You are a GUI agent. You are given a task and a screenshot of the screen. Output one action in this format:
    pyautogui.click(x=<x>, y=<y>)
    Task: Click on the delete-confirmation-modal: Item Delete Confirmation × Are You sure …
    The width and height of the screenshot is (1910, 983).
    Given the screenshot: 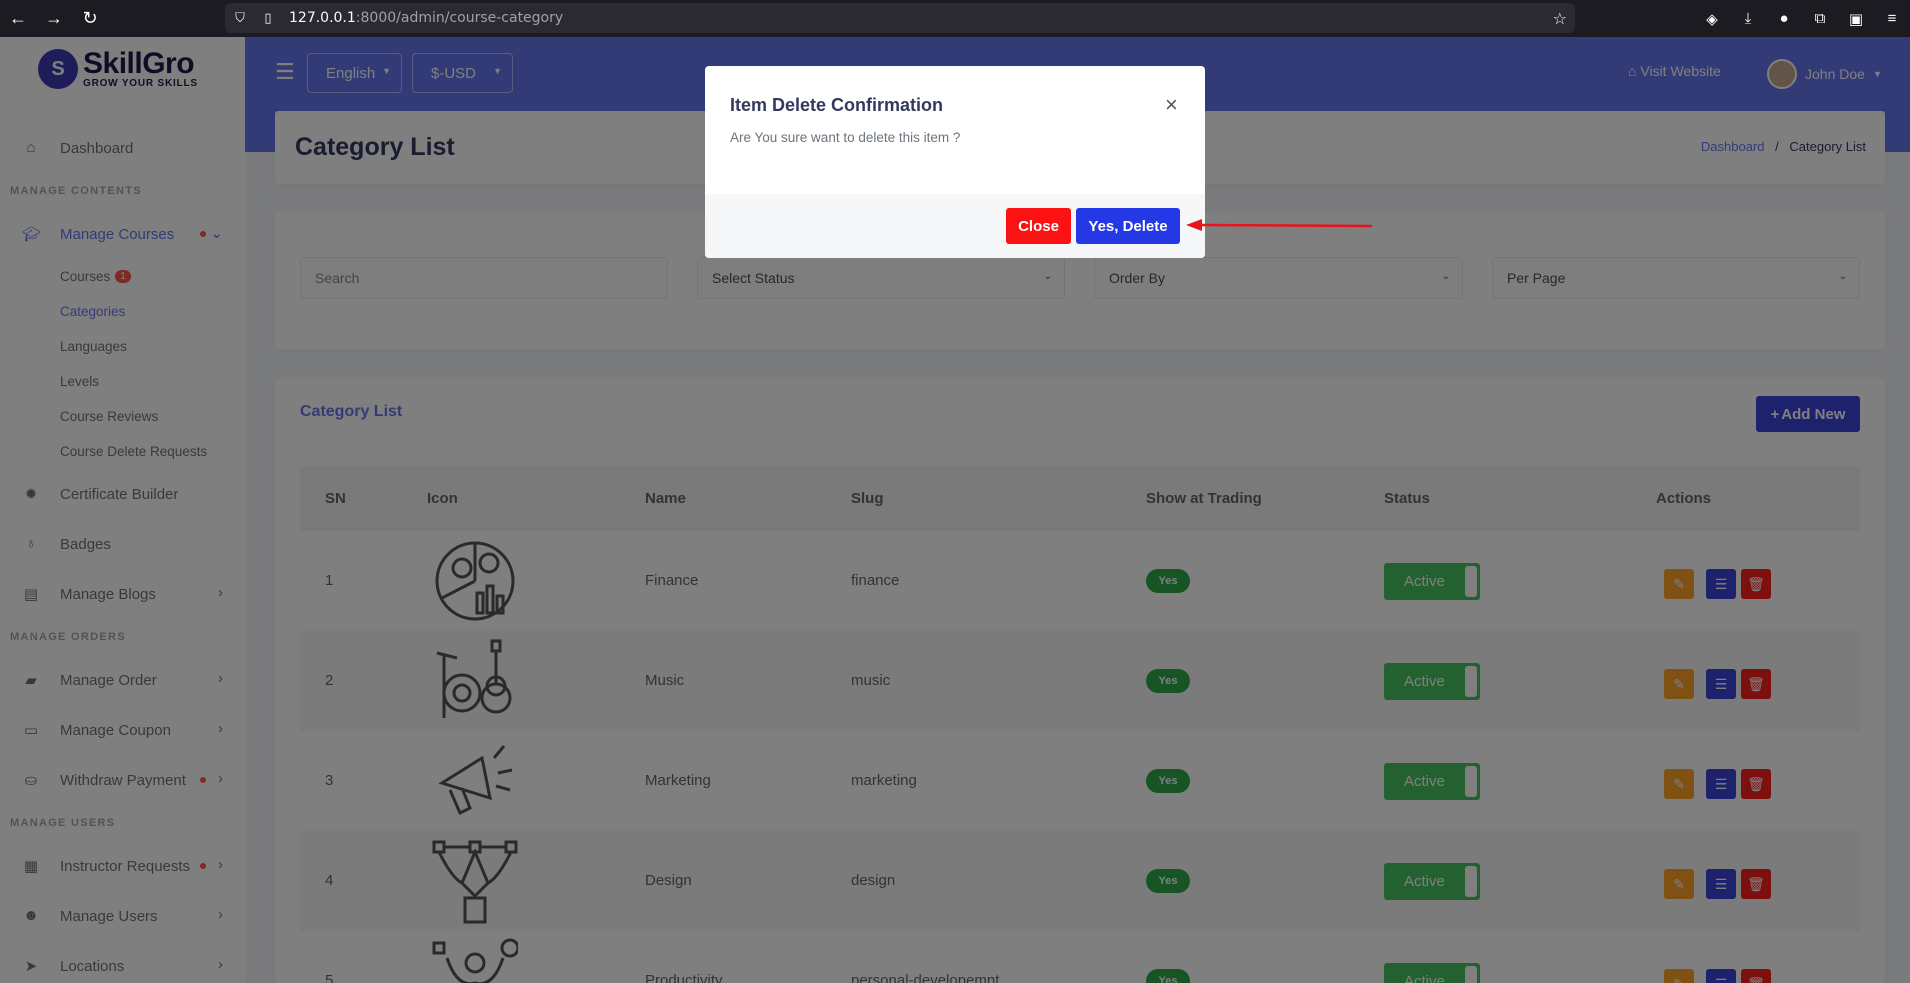 What is the action you would take?
    pyautogui.click(x=955, y=162)
    